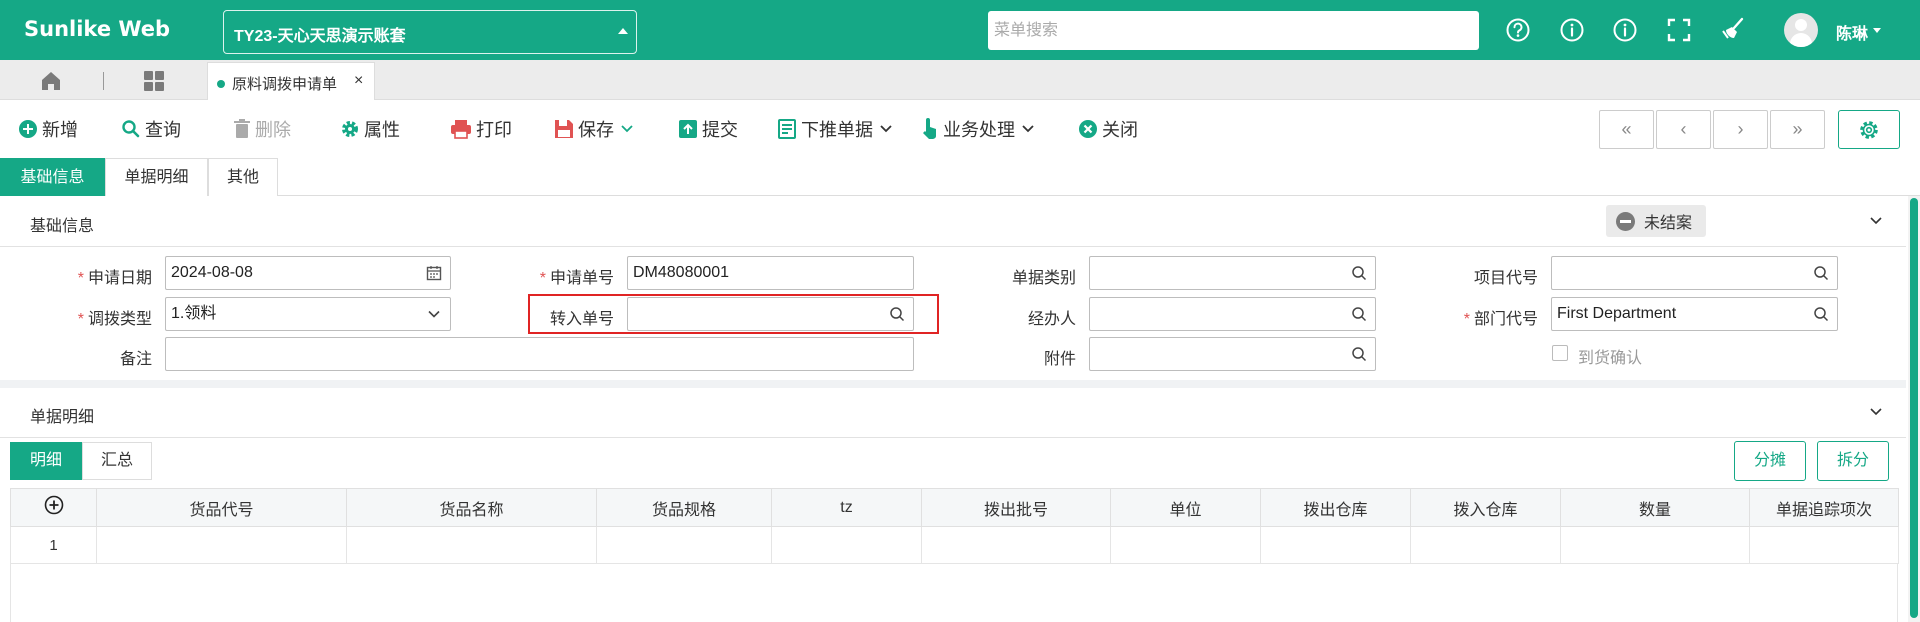  What do you see at coordinates (1734, 30) in the screenshot?
I see `broom-icon` at bounding box center [1734, 30].